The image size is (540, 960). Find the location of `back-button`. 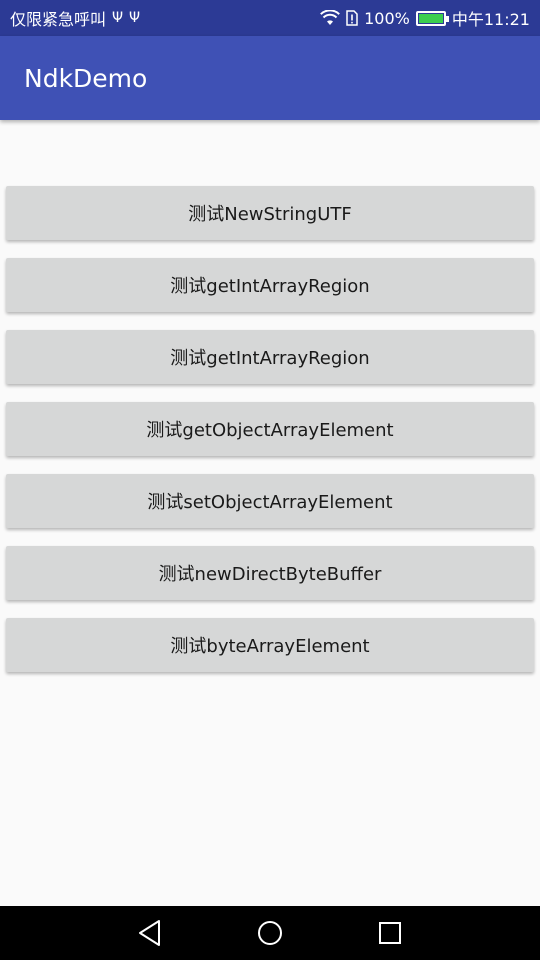

back-button is located at coordinates (150, 933).